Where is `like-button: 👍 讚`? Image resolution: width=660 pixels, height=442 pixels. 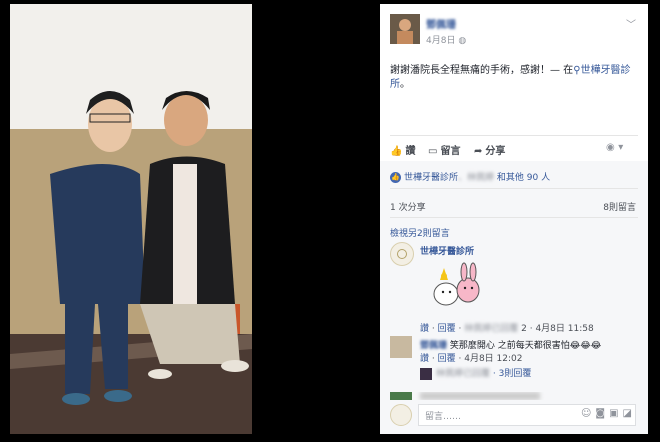
like-button: 👍 讚 is located at coordinates (402, 149).